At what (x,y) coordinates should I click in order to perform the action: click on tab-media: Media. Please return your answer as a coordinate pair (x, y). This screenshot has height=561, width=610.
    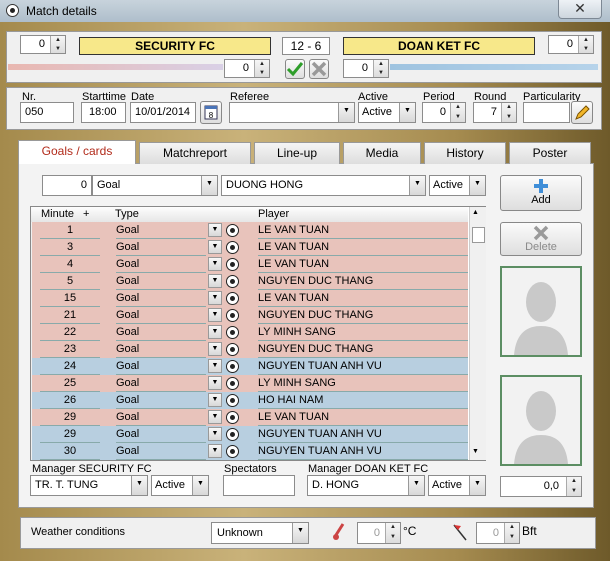
    Looking at the image, I should click on (382, 153).